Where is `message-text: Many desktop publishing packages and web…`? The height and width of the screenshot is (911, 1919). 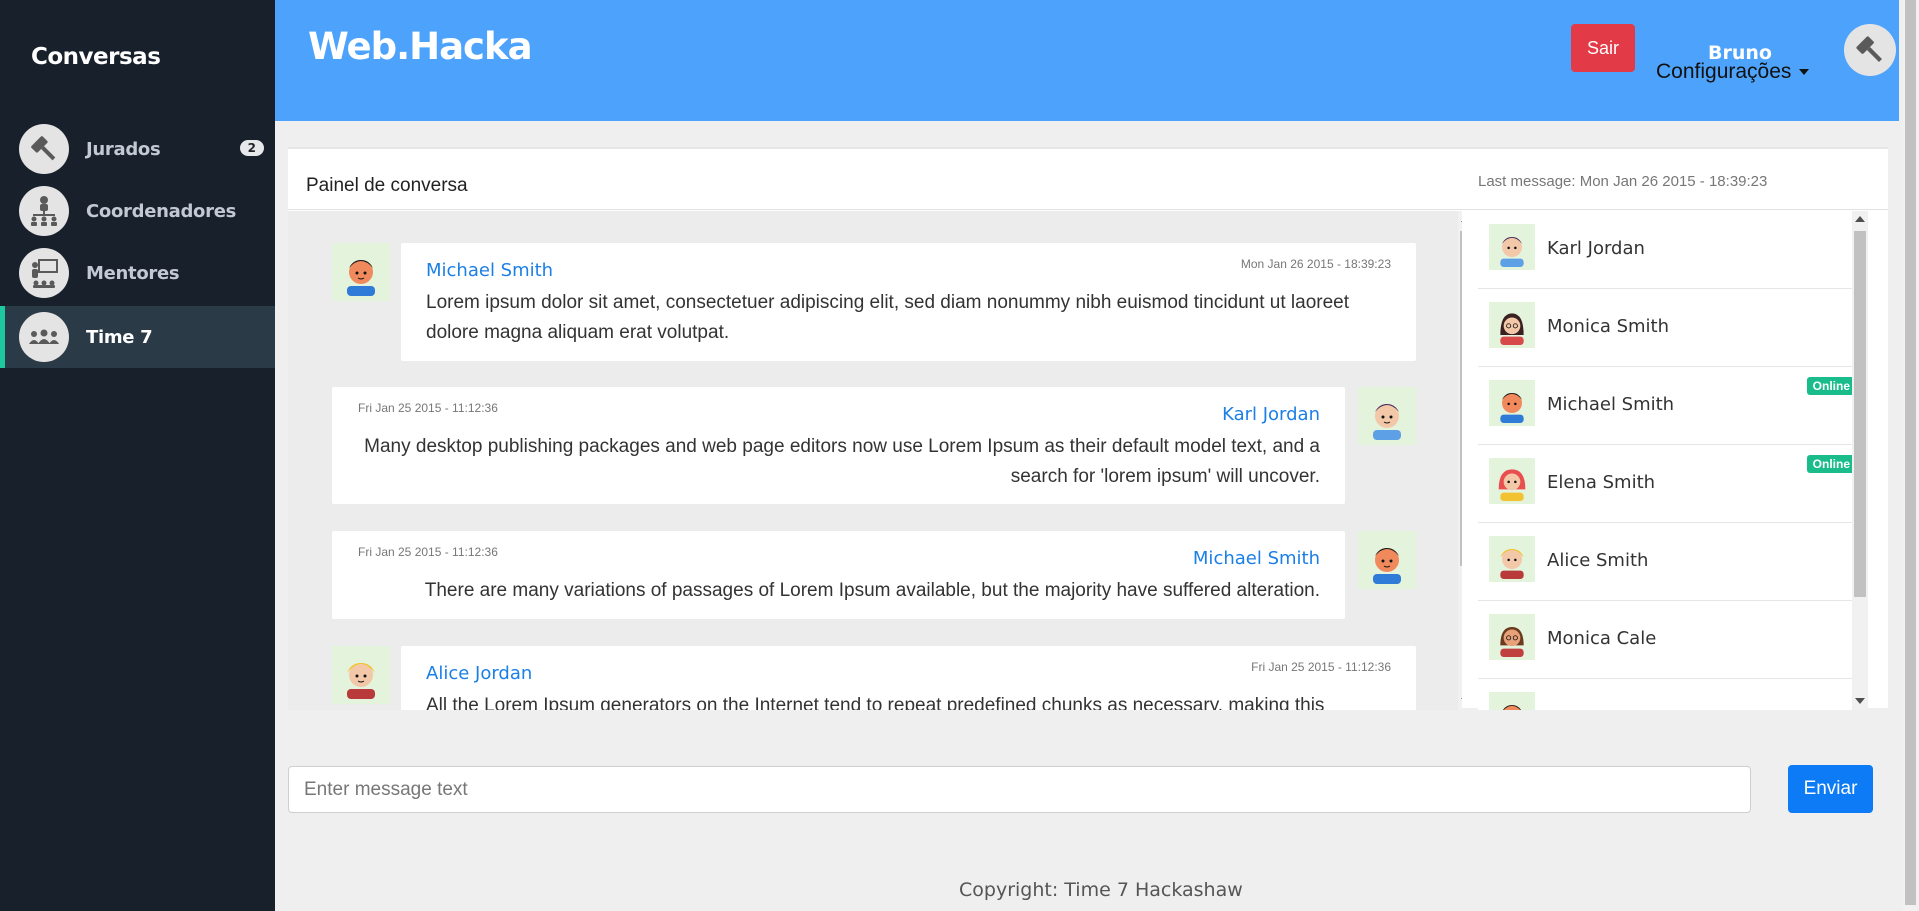 message-text: Many desktop publishing packages and web… is located at coordinates (842, 461).